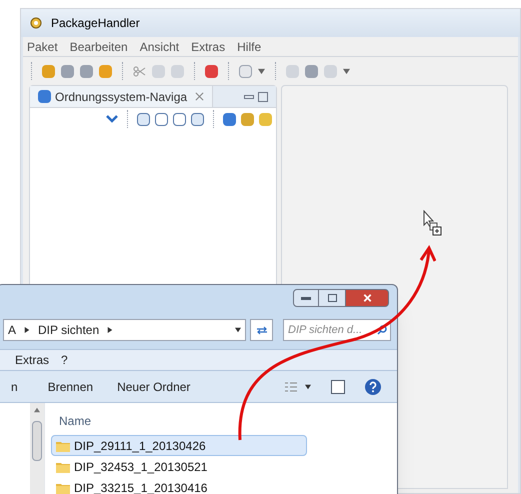 This screenshot has width=521, height=494. I want to click on menu-item: Paket, so click(42, 47).